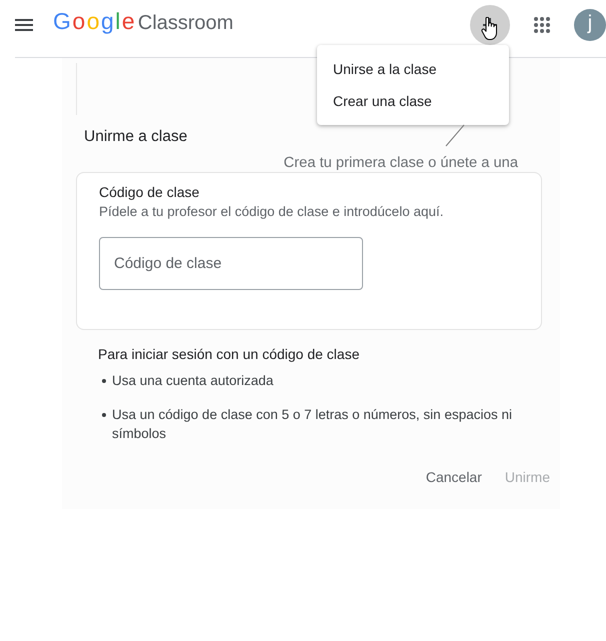 The height and width of the screenshot is (641, 606). What do you see at coordinates (489, 29) in the screenshot?
I see `hand-cursor-icon` at bounding box center [489, 29].